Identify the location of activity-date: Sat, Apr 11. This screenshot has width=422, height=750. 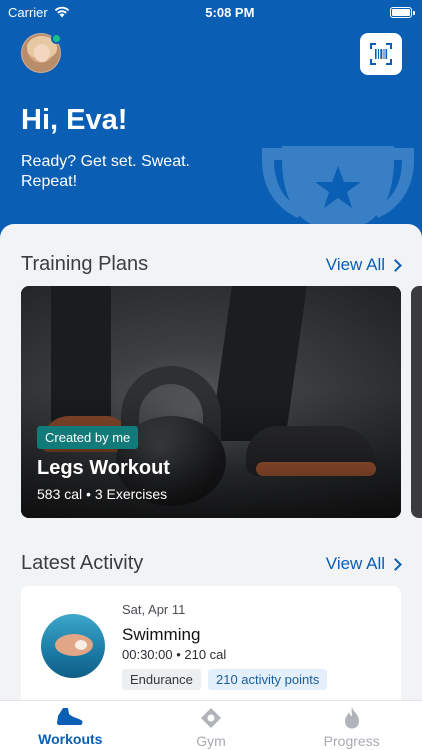
(154, 609).